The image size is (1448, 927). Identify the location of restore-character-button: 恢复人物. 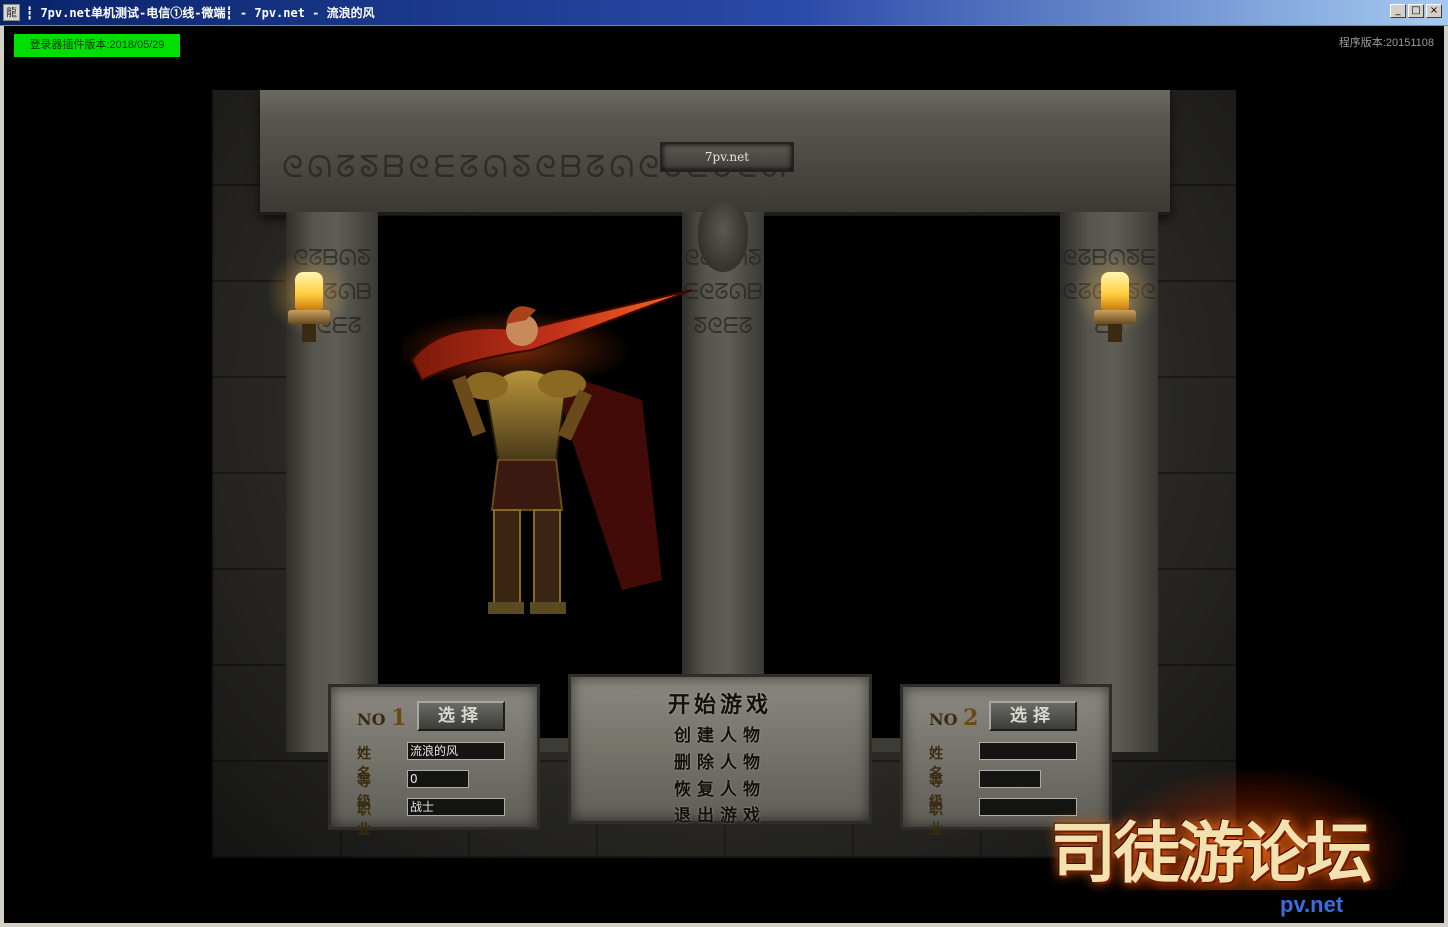
(720, 787).